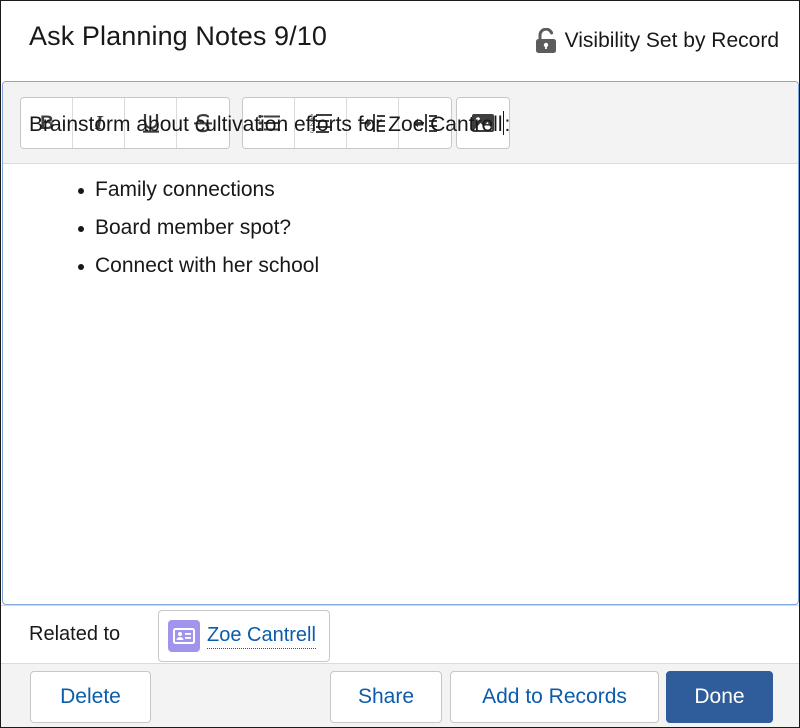  I want to click on visibility-indicator: Visibility Set by Record, so click(657, 41).